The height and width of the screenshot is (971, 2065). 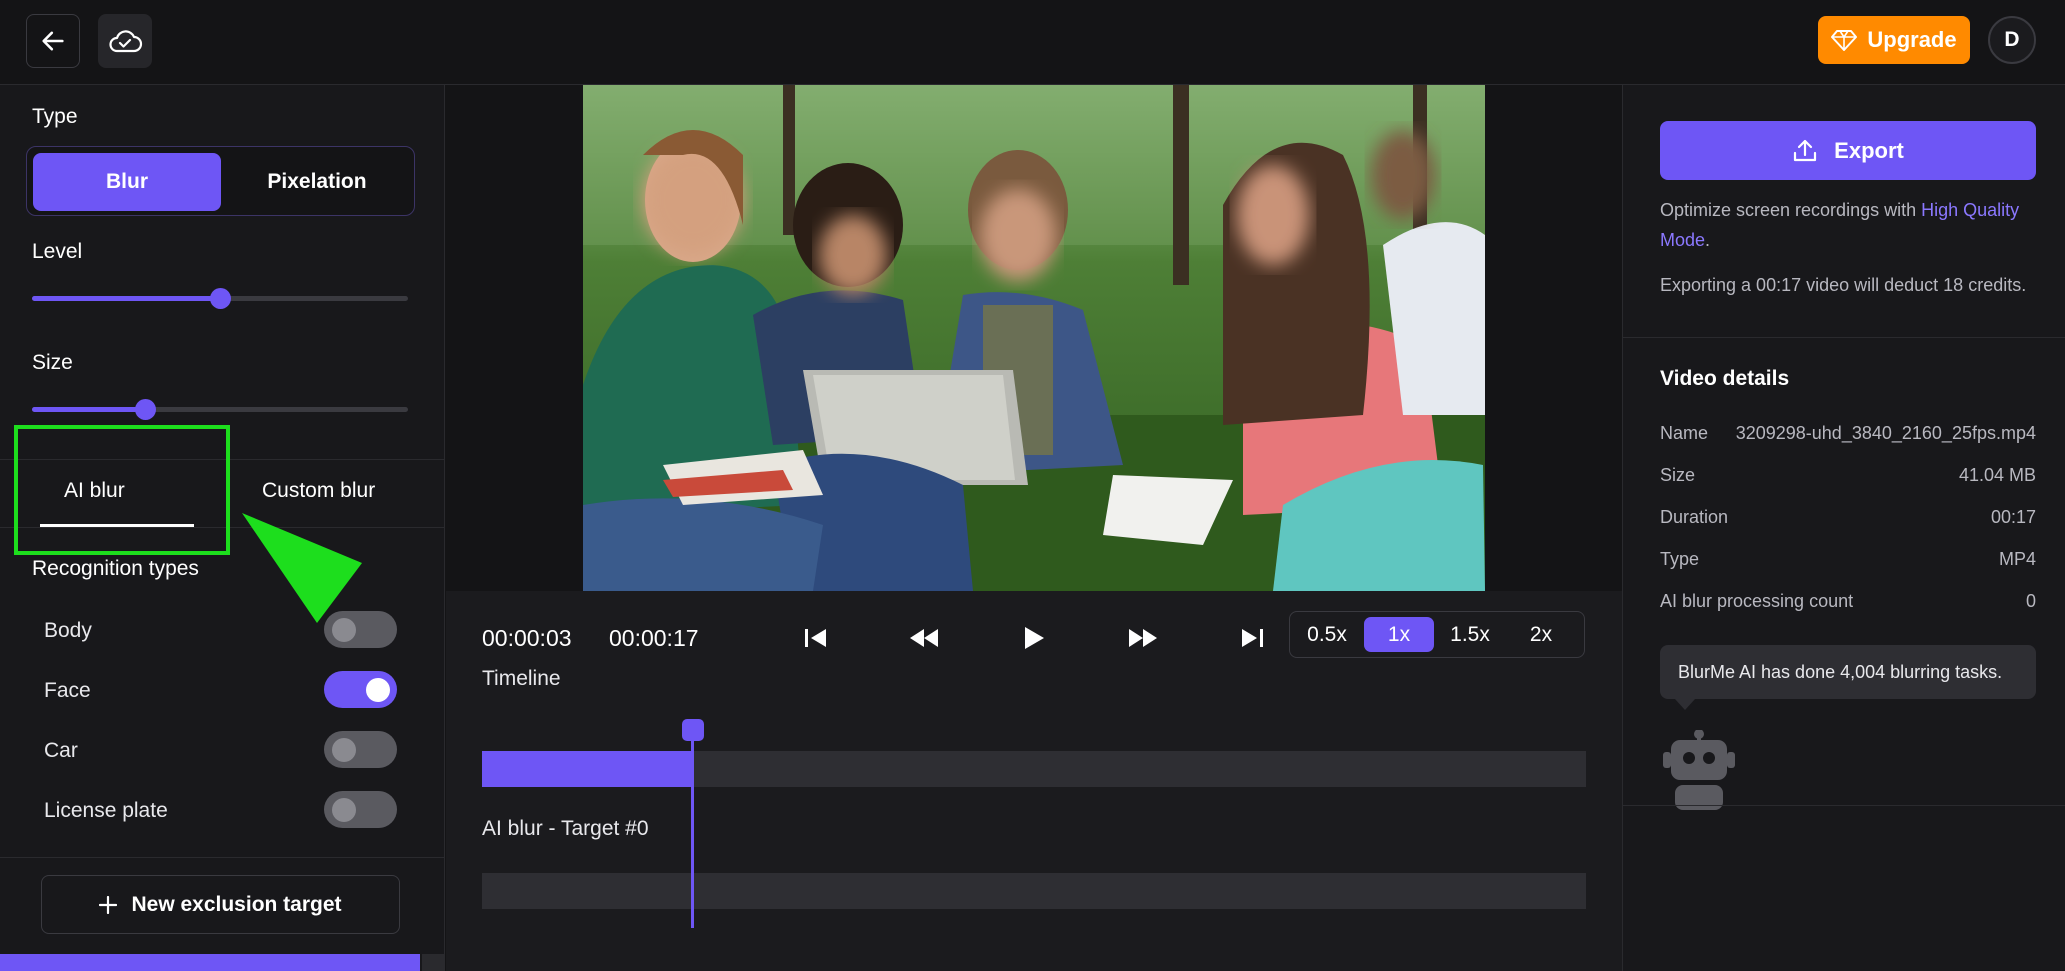 What do you see at coordinates (224, 811) in the screenshot?
I see `recognition-row-license-plate: License plate` at bounding box center [224, 811].